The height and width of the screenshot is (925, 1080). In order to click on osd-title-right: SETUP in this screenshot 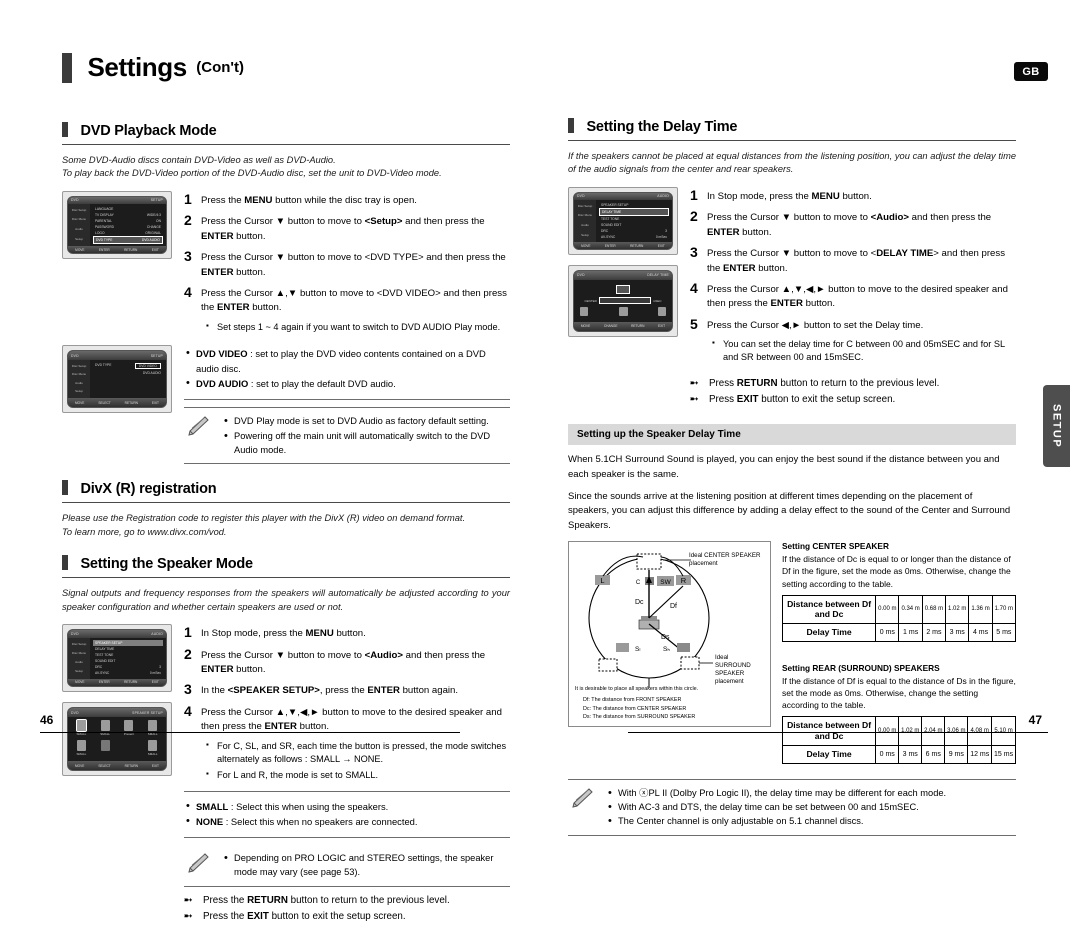, I will do `click(156, 200)`.